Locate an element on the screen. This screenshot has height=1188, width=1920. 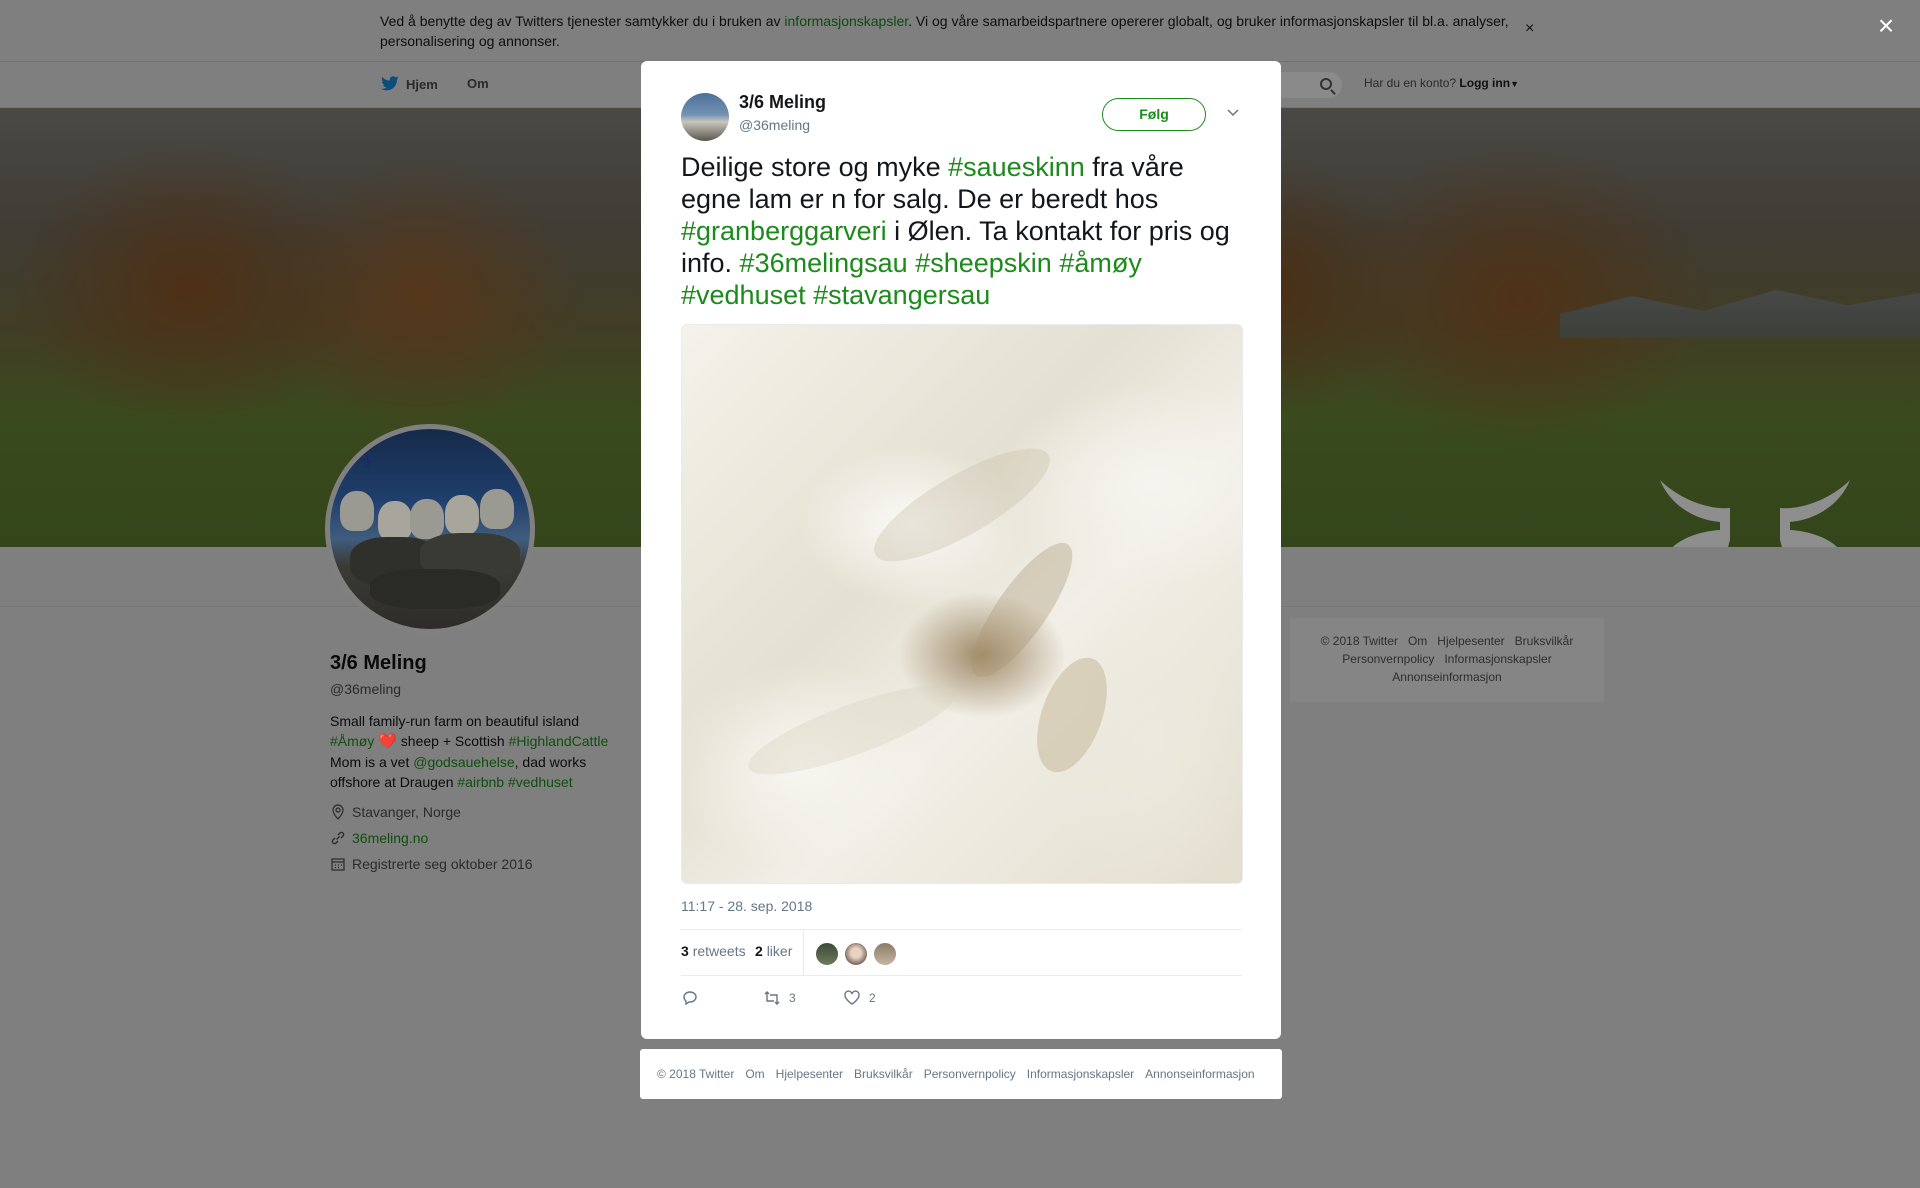
side-footer-privacy: Personvernpolicy is located at coordinates (1388, 659).